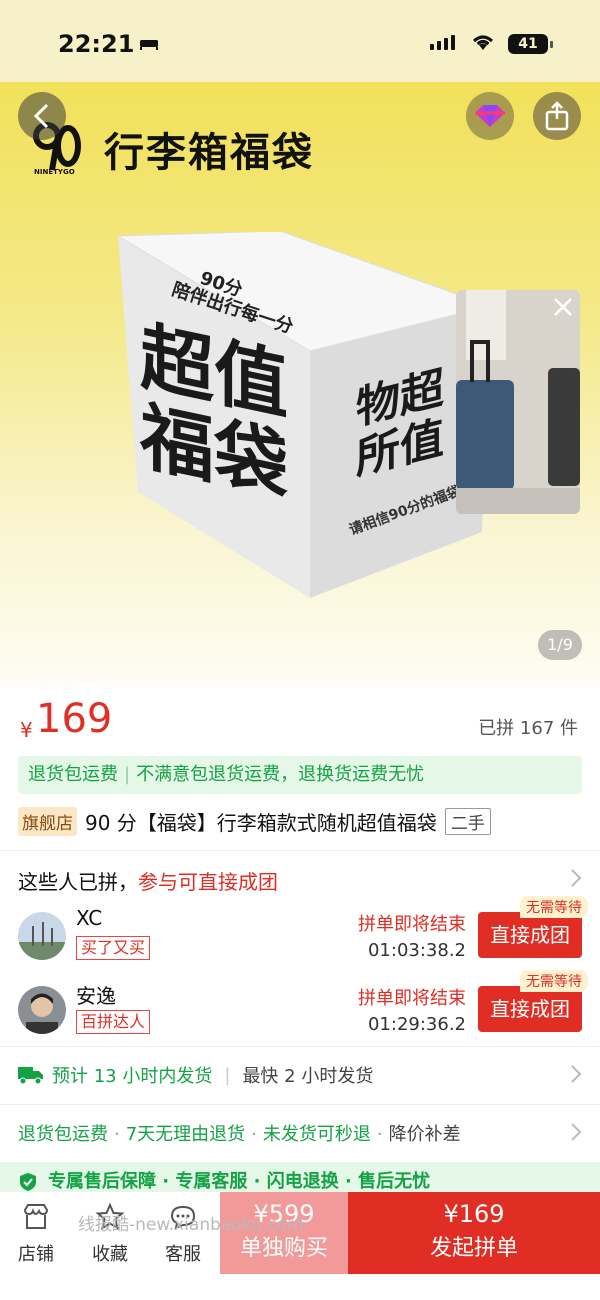 This screenshot has height=1300, width=600. What do you see at coordinates (191, 1225) in the screenshot?
I see `watermark: 线报酷-new.xianbaoku.com` at bounding box center [191, 1225].